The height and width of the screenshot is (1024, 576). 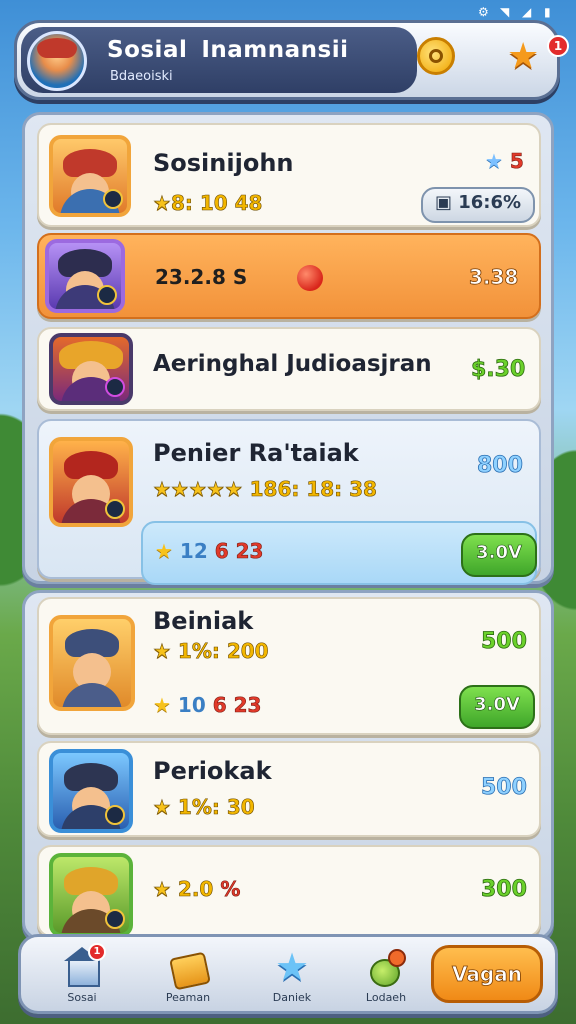 What do you see at coordinates (494, 277) in the screenshot?
I see `item-price: 3.38` at bounding box center [494, 277].